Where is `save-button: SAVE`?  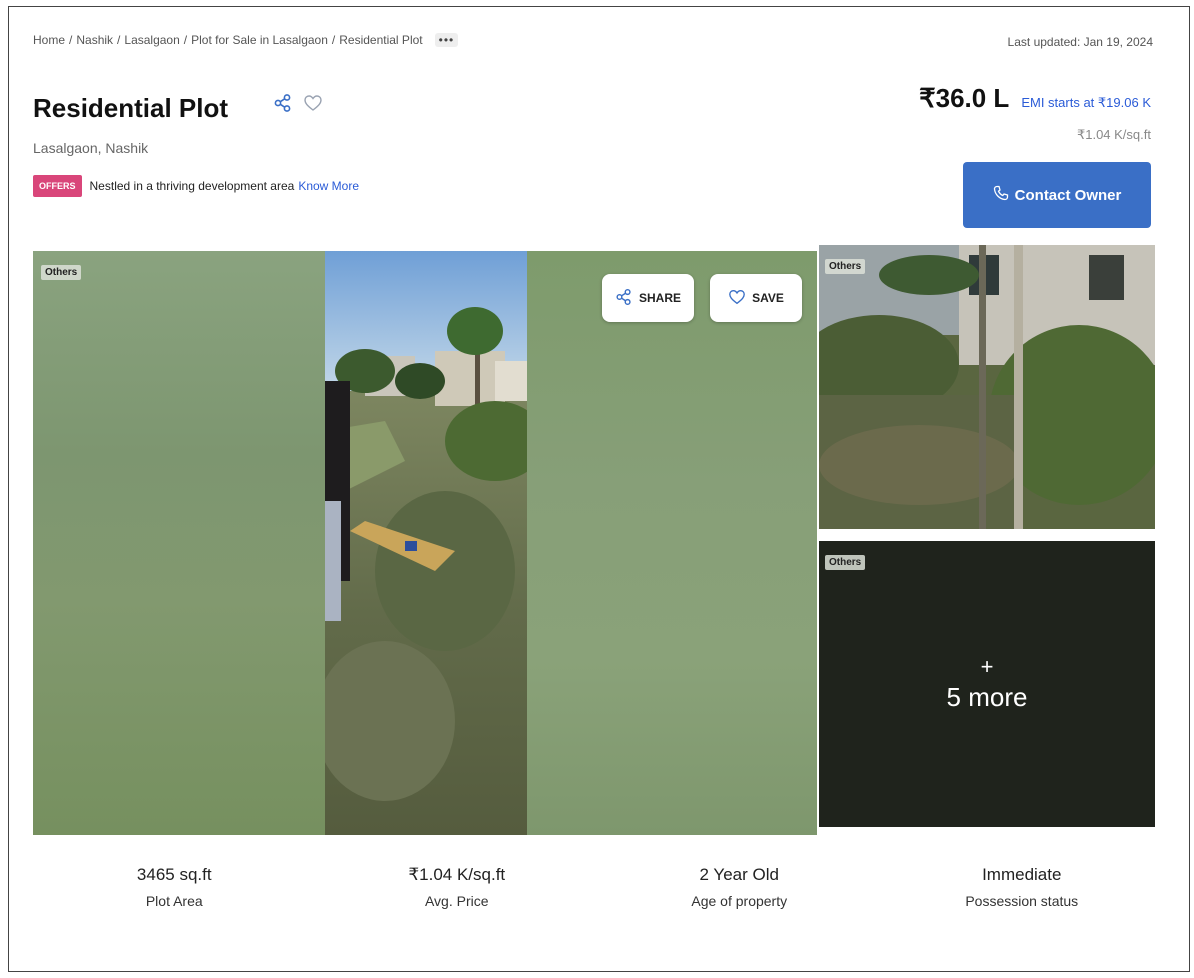 save-button: SAVE is located at coordinates (756, 298).